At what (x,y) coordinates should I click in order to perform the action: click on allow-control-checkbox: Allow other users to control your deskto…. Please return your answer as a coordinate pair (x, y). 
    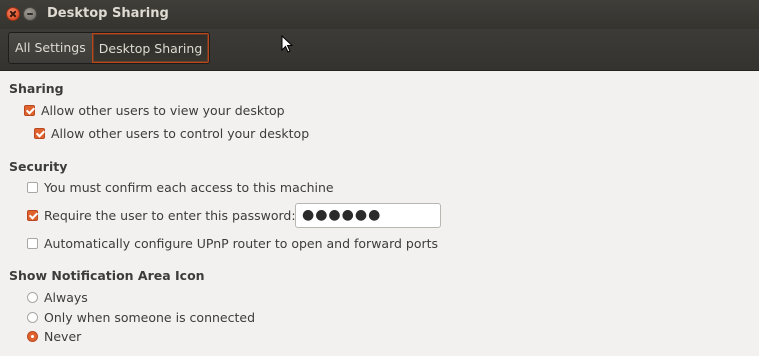
    Looking at the image, I should click on (171, 133).